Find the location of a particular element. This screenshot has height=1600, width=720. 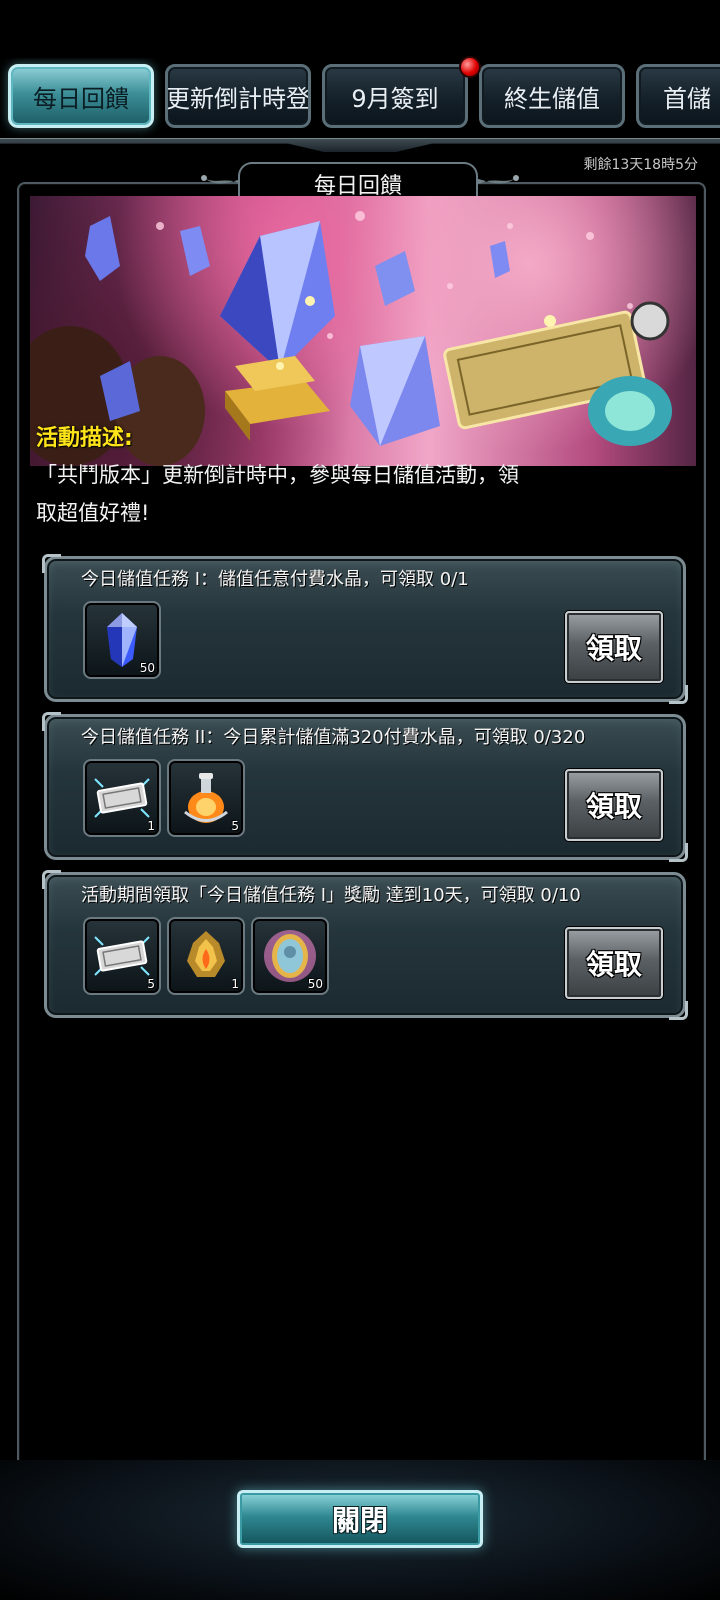

tab-september-signin: 9月簽到 is located at coordinates (395, 96).